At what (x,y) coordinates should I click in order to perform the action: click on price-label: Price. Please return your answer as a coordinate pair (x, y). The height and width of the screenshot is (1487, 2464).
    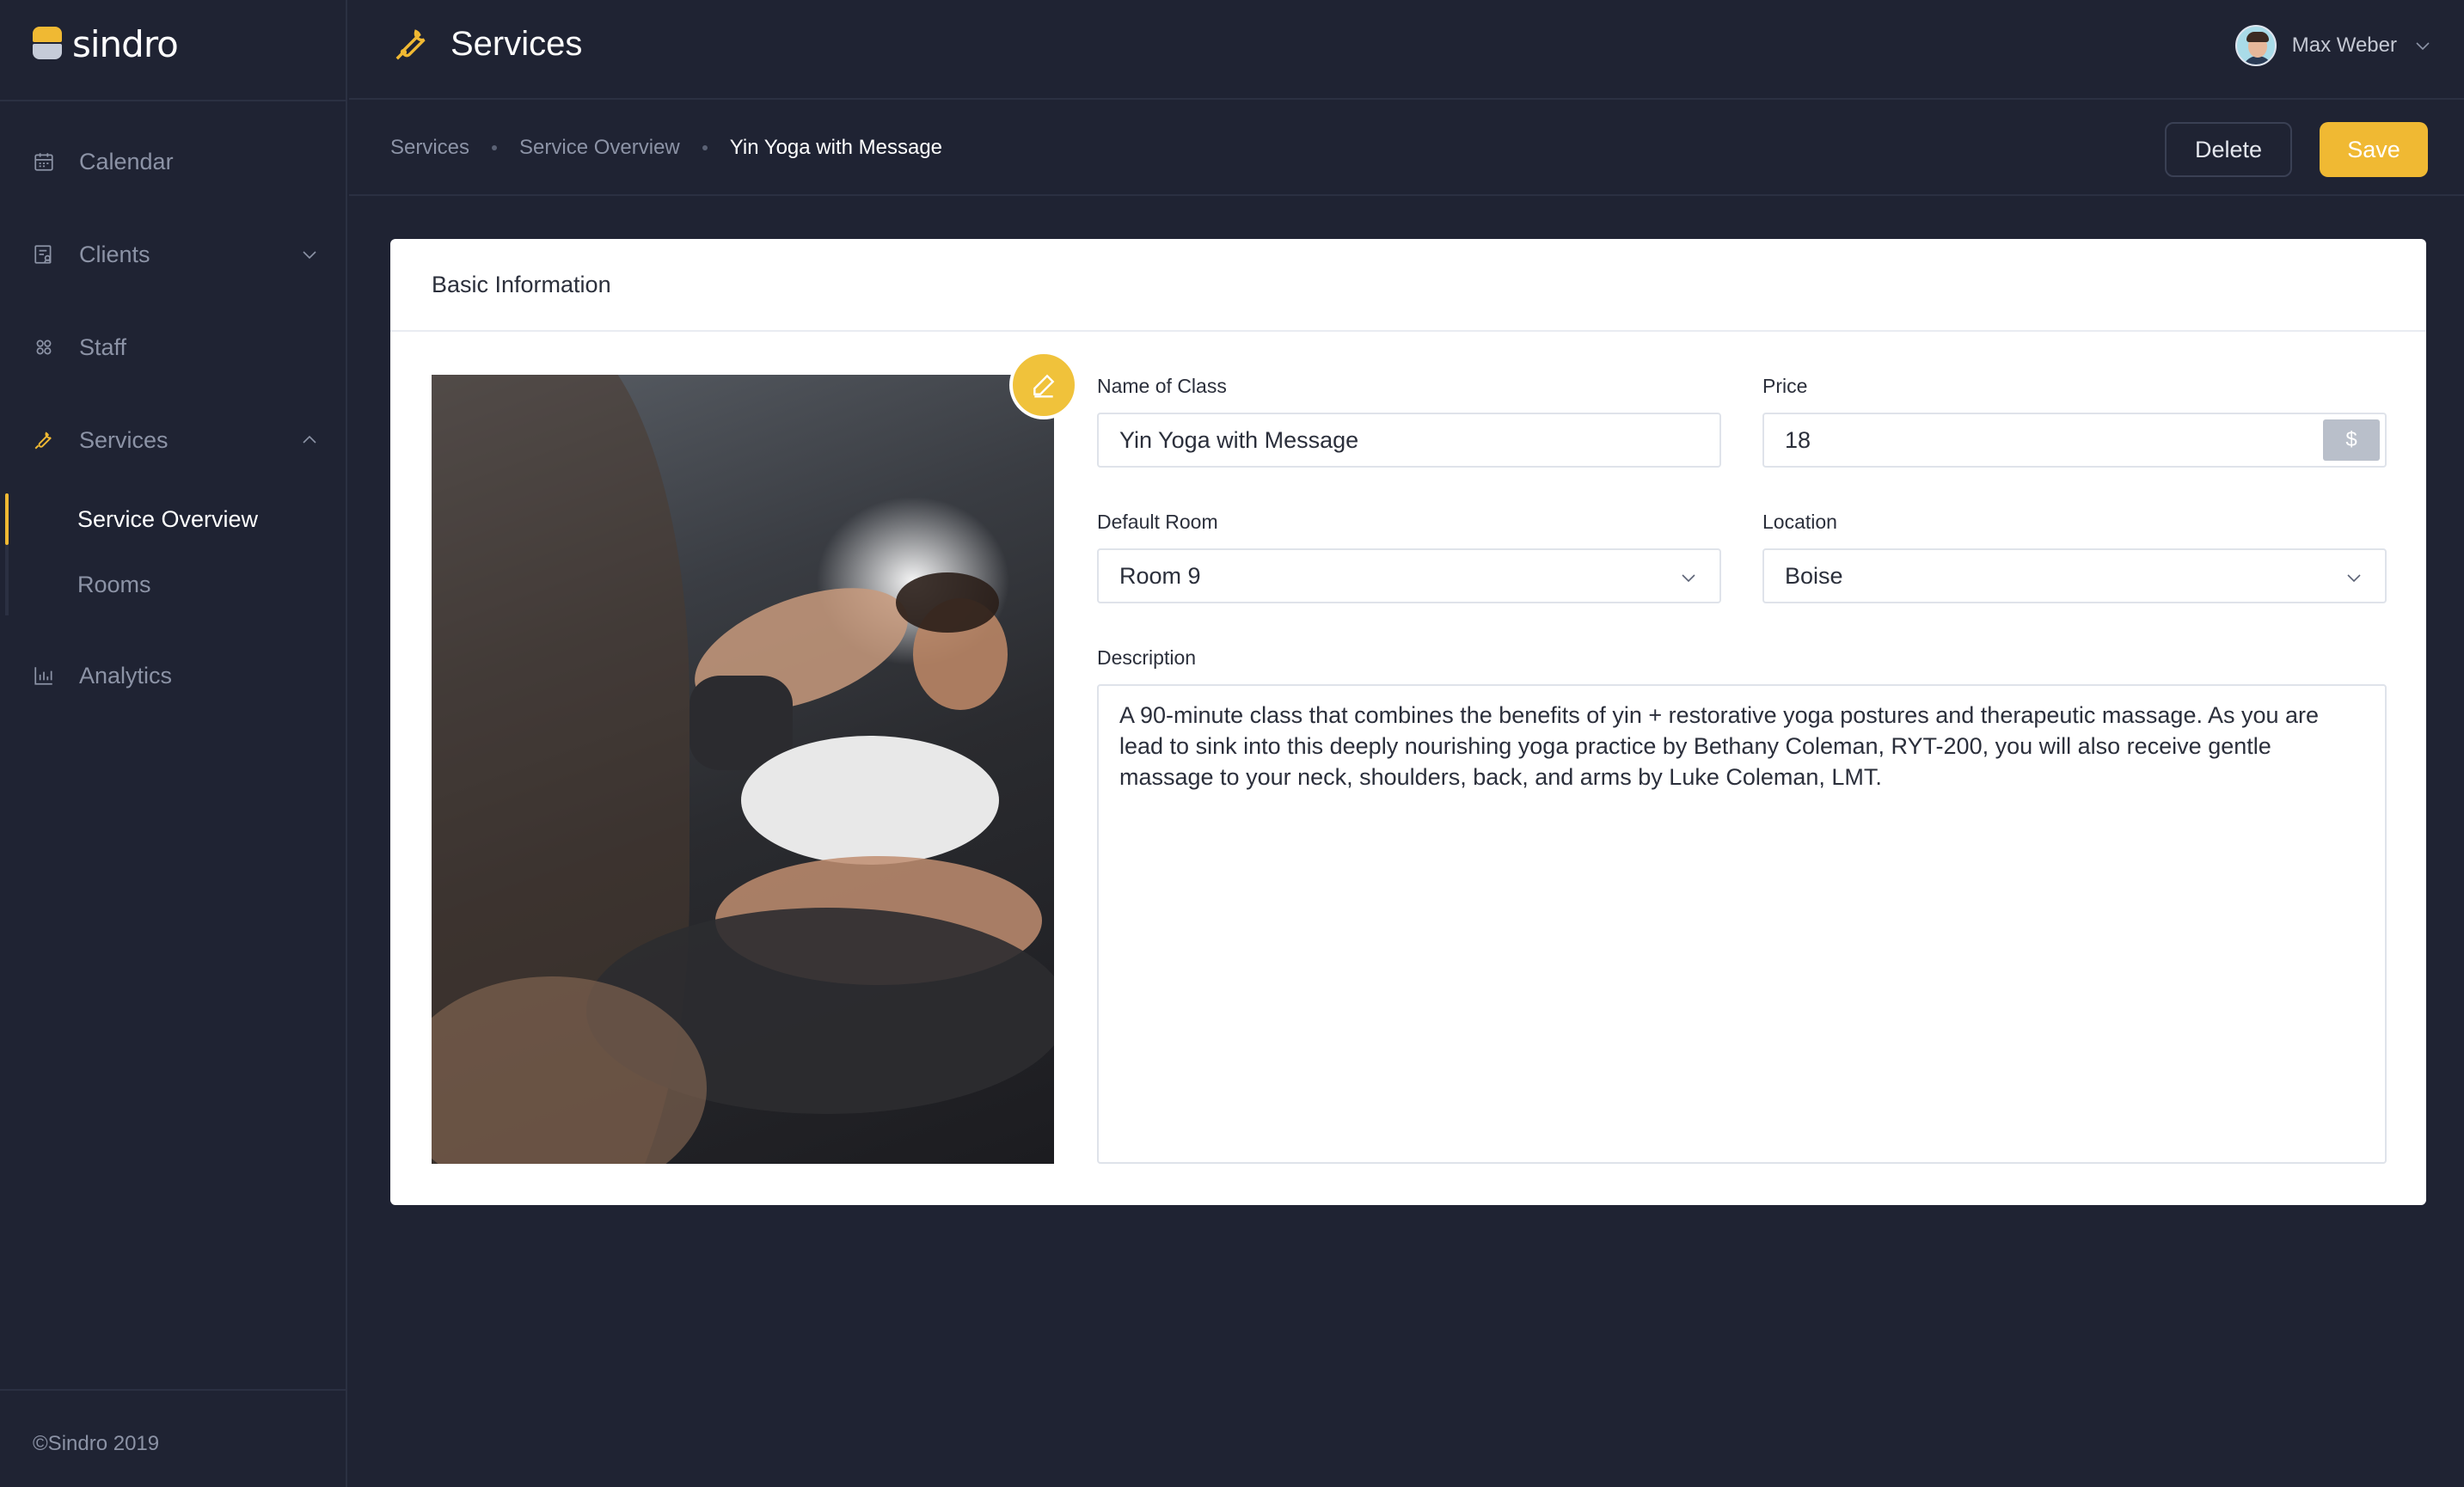
    Looking at the image, I should click on (1785, 386).